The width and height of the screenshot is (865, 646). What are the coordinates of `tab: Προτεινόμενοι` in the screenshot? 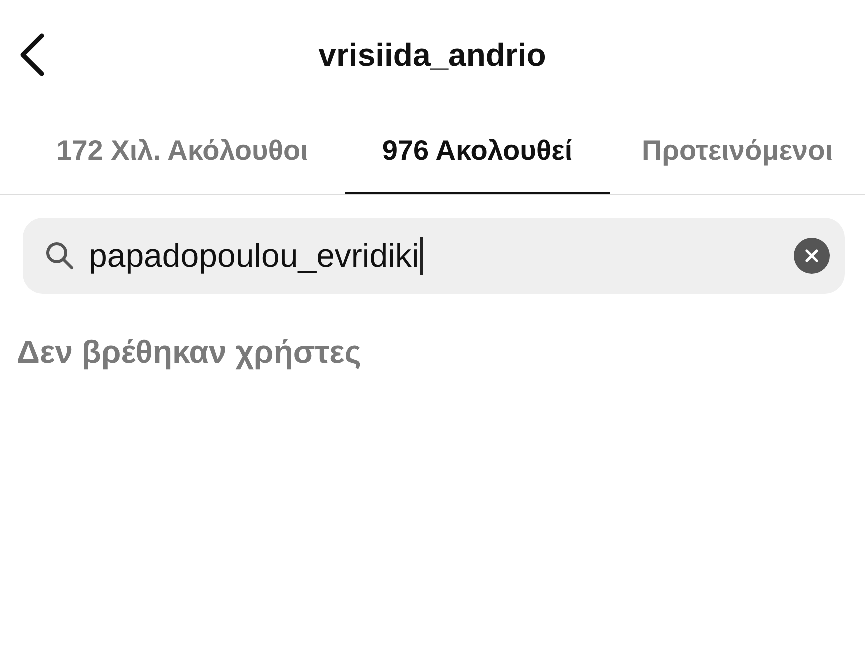 It's located at (737, 152).